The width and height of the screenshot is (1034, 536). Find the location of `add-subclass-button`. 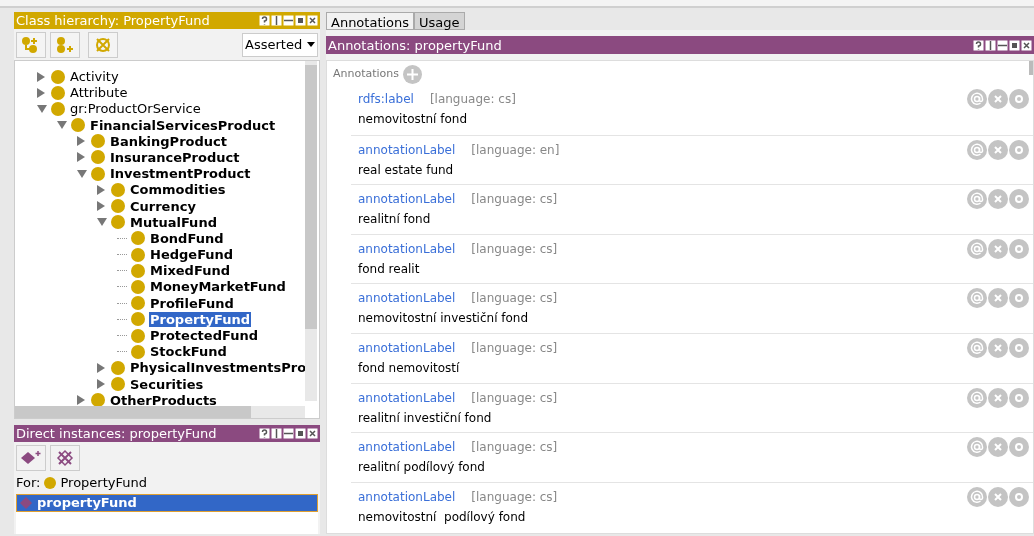

add-subclass-button is located at coordinates (31, 44).